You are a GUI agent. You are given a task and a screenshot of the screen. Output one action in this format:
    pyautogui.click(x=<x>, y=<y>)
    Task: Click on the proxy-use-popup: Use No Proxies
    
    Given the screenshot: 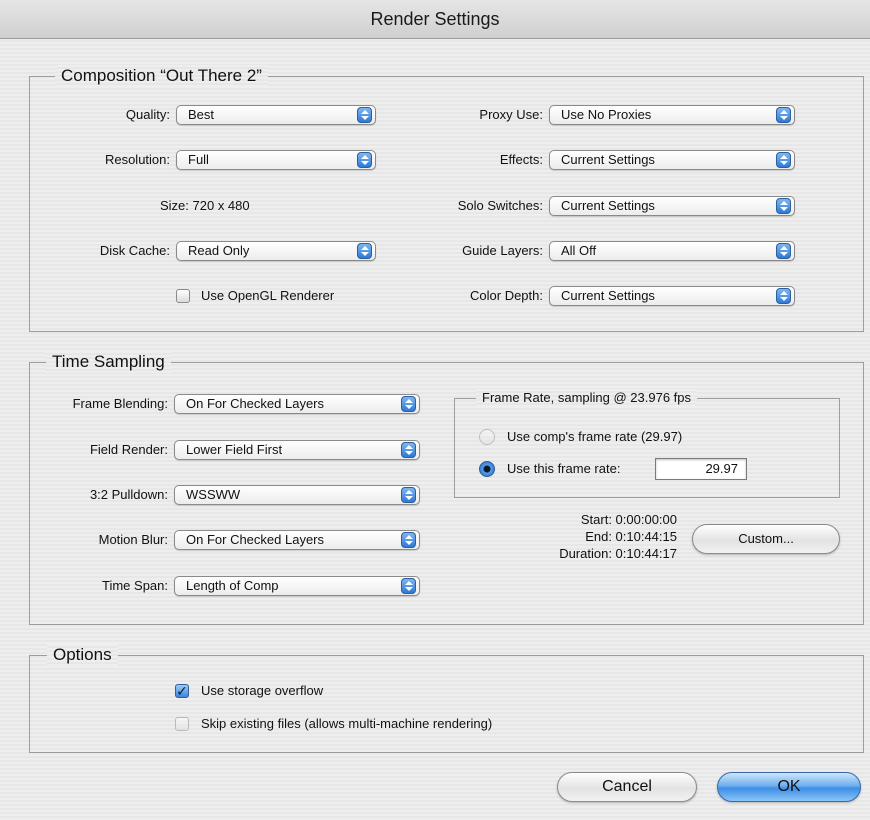 What is the action you would take?
    pyautogui.click(x=672, y=115)
    